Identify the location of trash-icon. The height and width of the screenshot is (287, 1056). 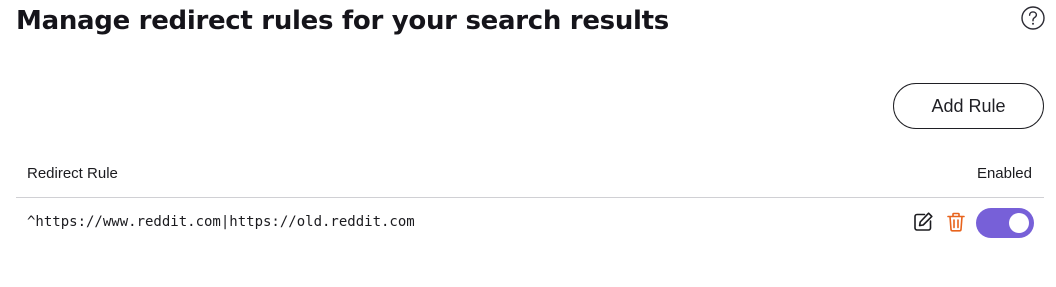
(956, 222).